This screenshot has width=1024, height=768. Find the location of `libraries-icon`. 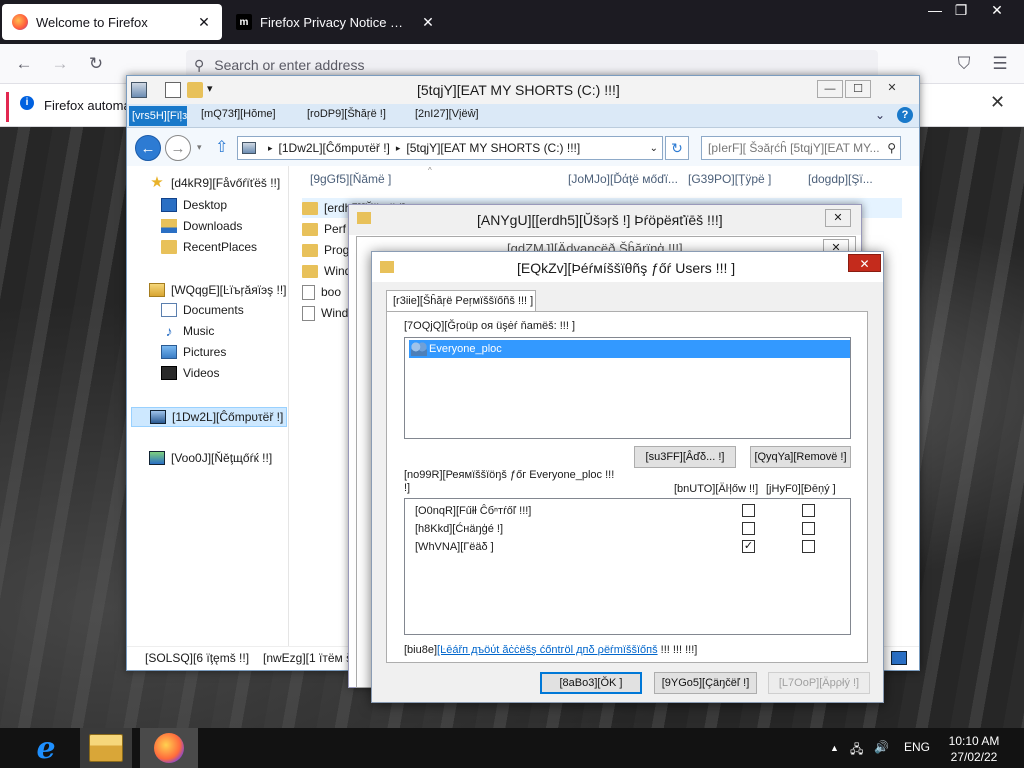

libraries-icon is located at coordinates (157, 290).